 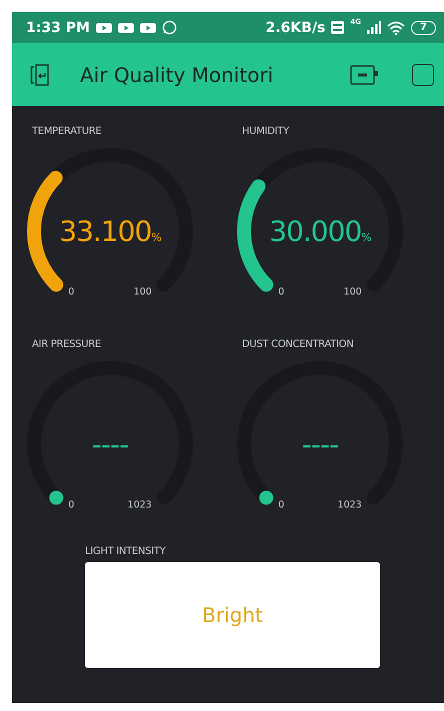 I want to click on gauge-label: AIR PRESSURE, so click(x=67, y=344).